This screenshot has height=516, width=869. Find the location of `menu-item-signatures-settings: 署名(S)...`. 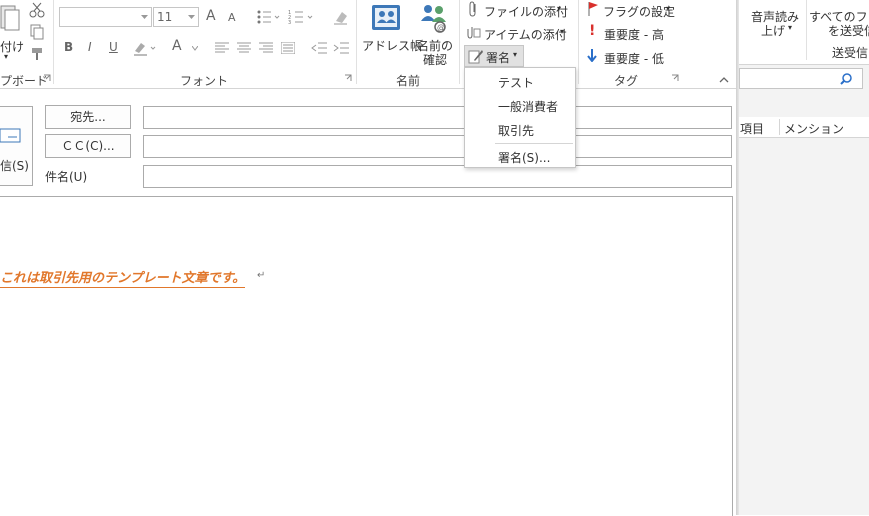

menu-item-signatures-settings: 署名(S)... is located at coordinates (524, 157).